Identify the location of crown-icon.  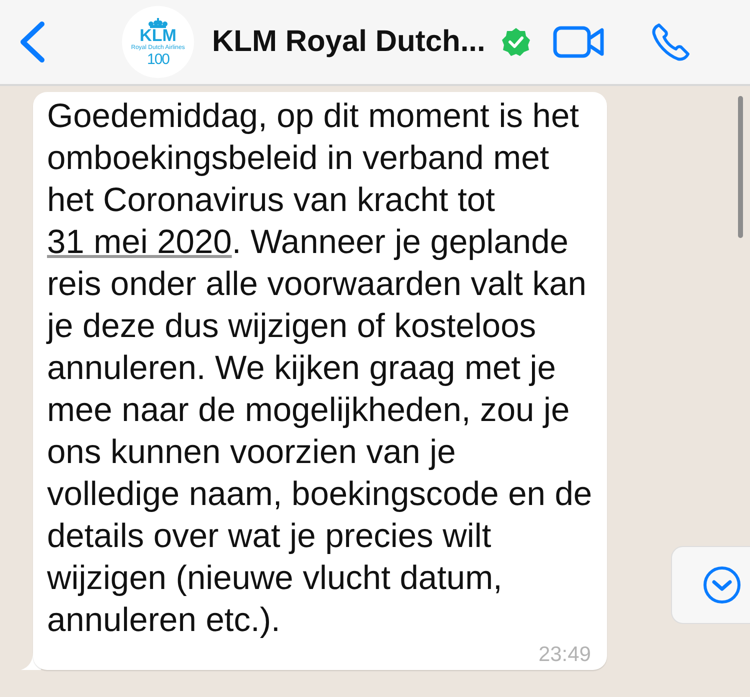
(158, 23).